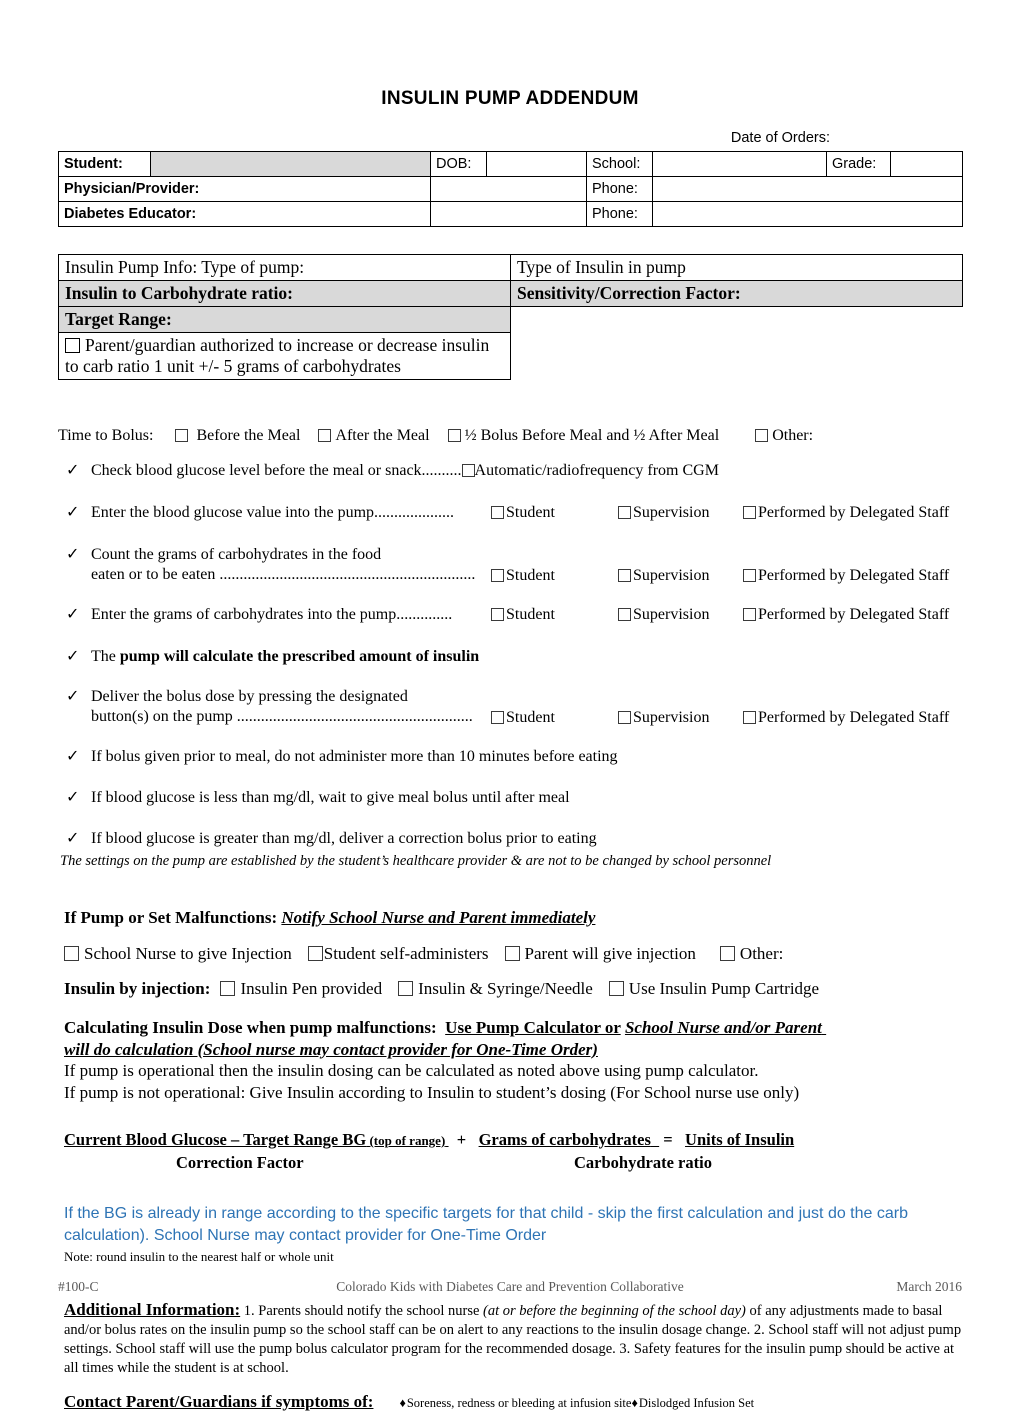 This screenshot has width=1020, height=1412. I want to click on formula-denominator-1: Correction Factor, so click(240, 1162).